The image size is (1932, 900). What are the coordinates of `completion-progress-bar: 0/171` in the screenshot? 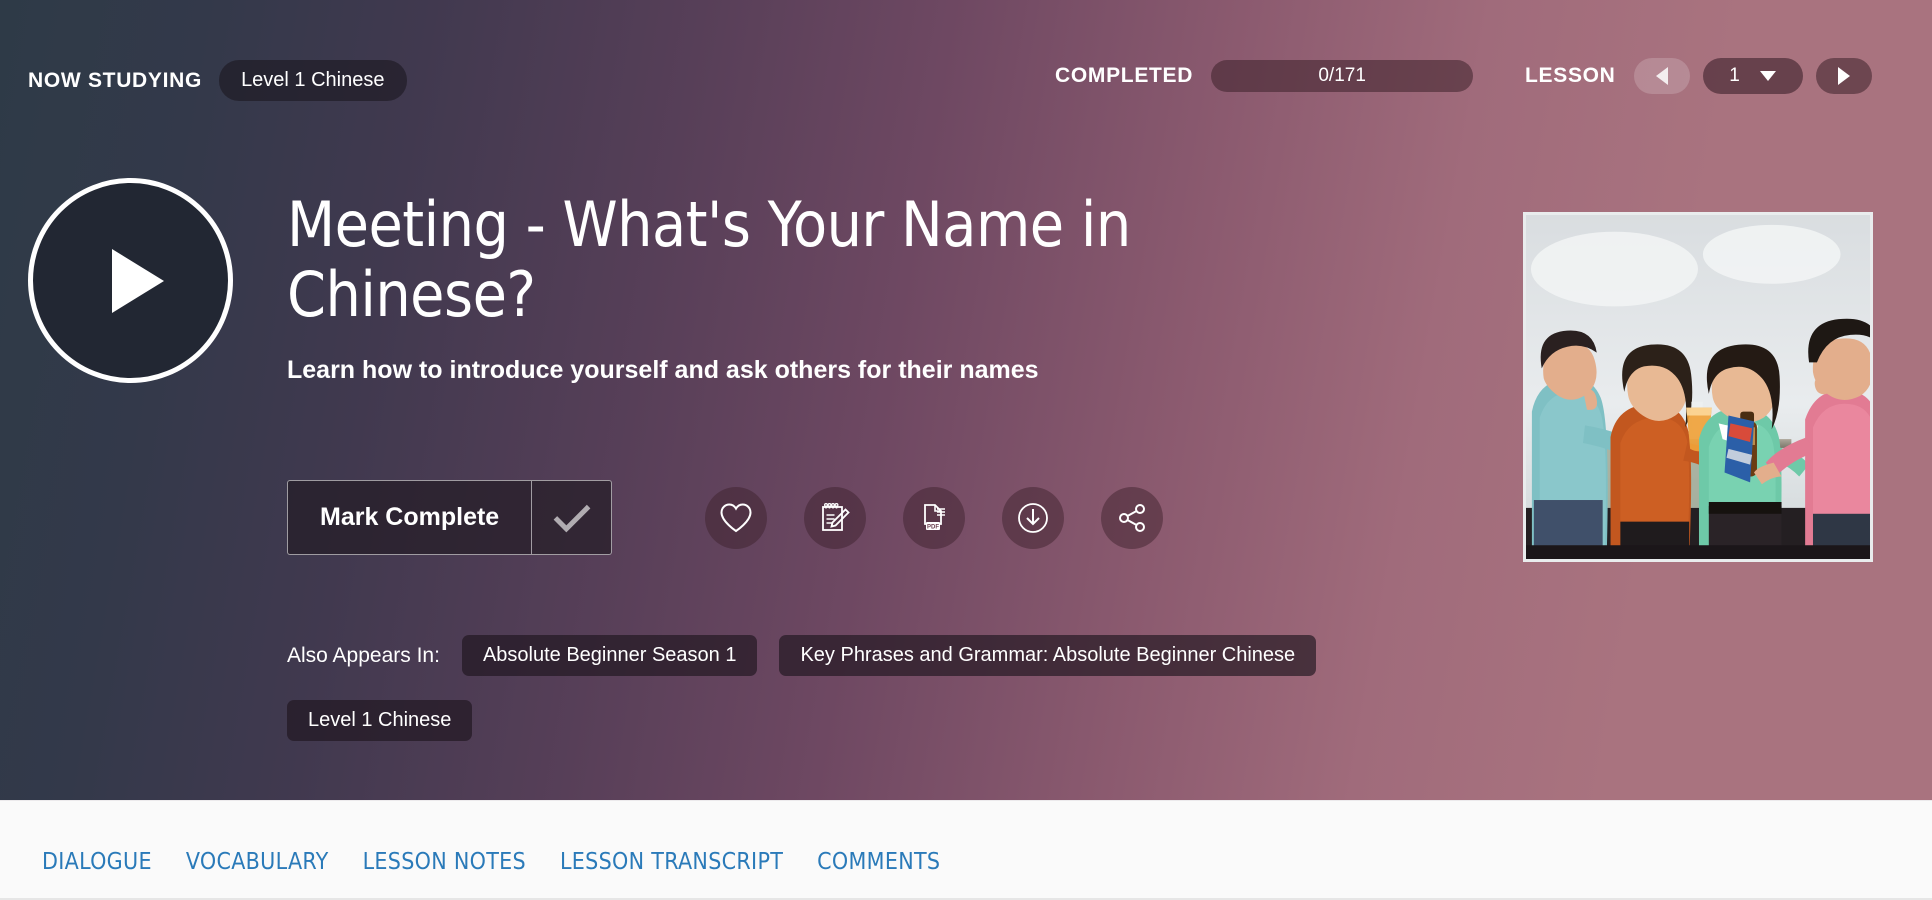 It's located at (1342, 76).